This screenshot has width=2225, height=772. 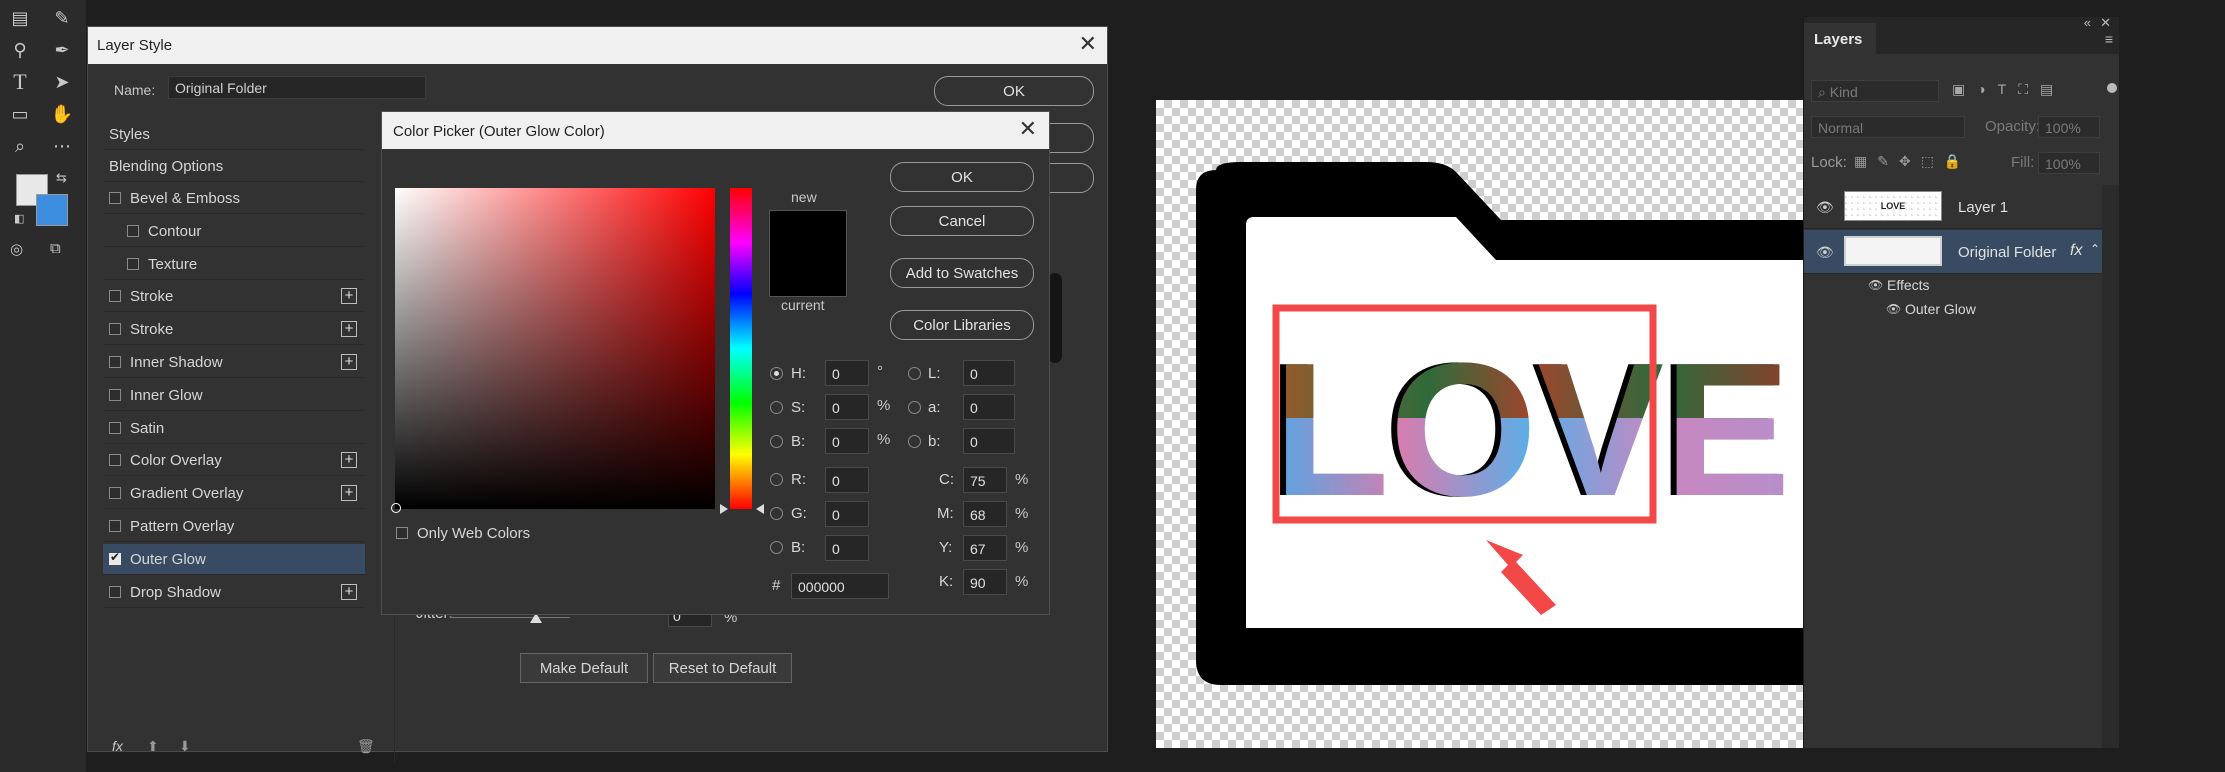 I want to click on hand-tool-icon: ✋, so click(x=62, y=114).